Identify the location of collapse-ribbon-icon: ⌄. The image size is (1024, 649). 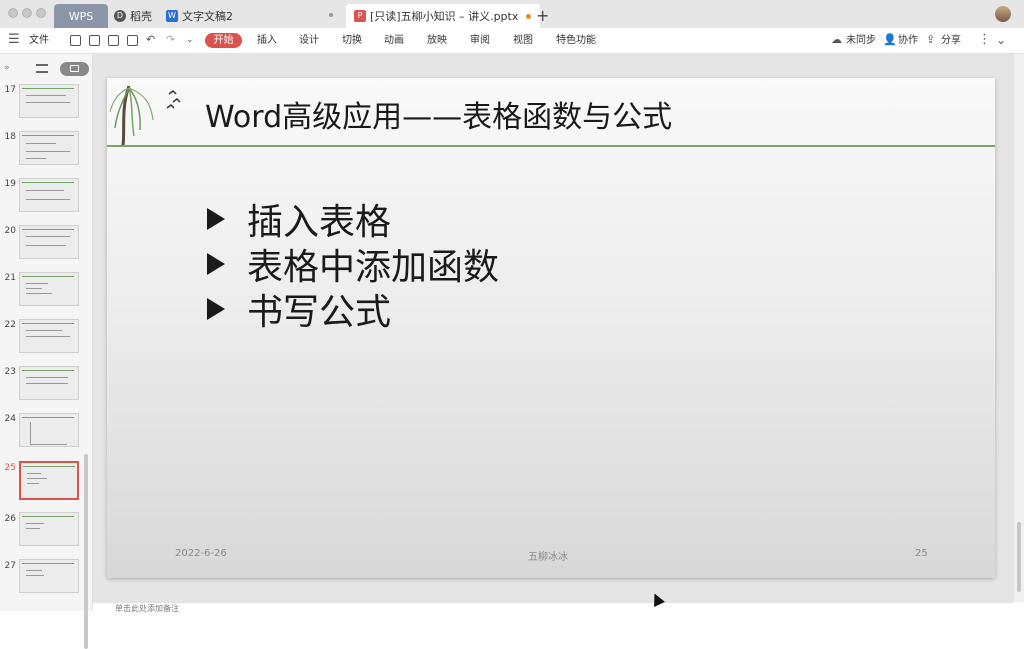
(1001, 40).